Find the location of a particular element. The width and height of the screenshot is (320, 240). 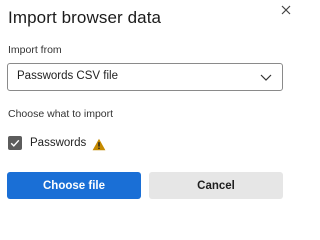

import-source-select: Passwords CSV file is located at coordinates (145, 77).